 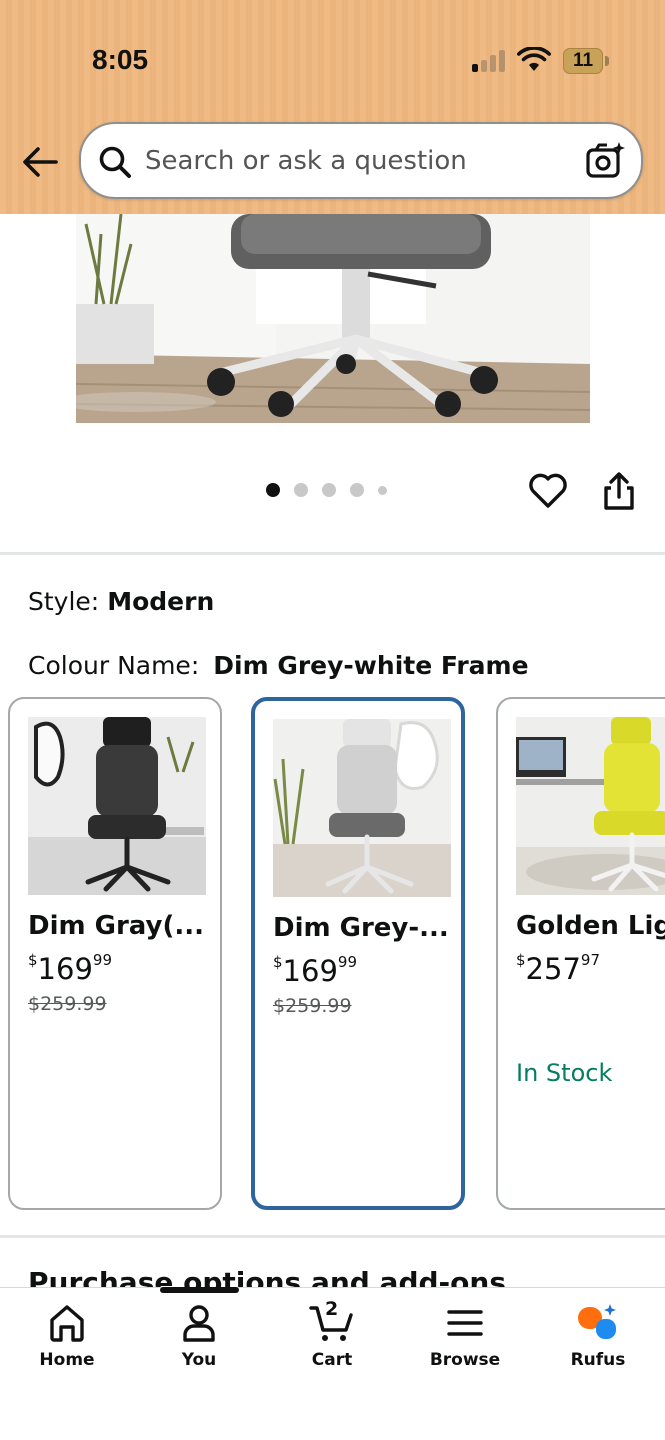 I want to click on colour-swatch-card: Dim Gray(... $16999 $259.99, so click(x=115, y=953).